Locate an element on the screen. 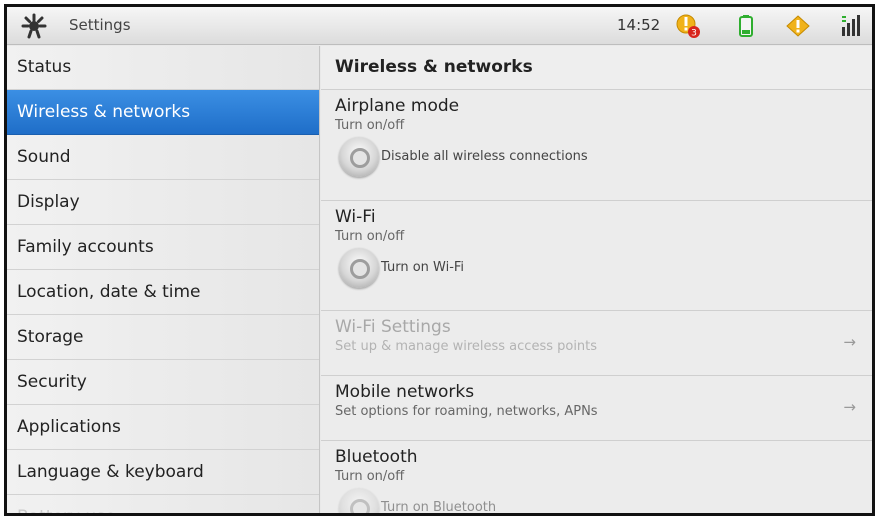 The width and height of the screenshot is (879, 520). pref-title: Wi-Fi is located at coordinates (355, 217).